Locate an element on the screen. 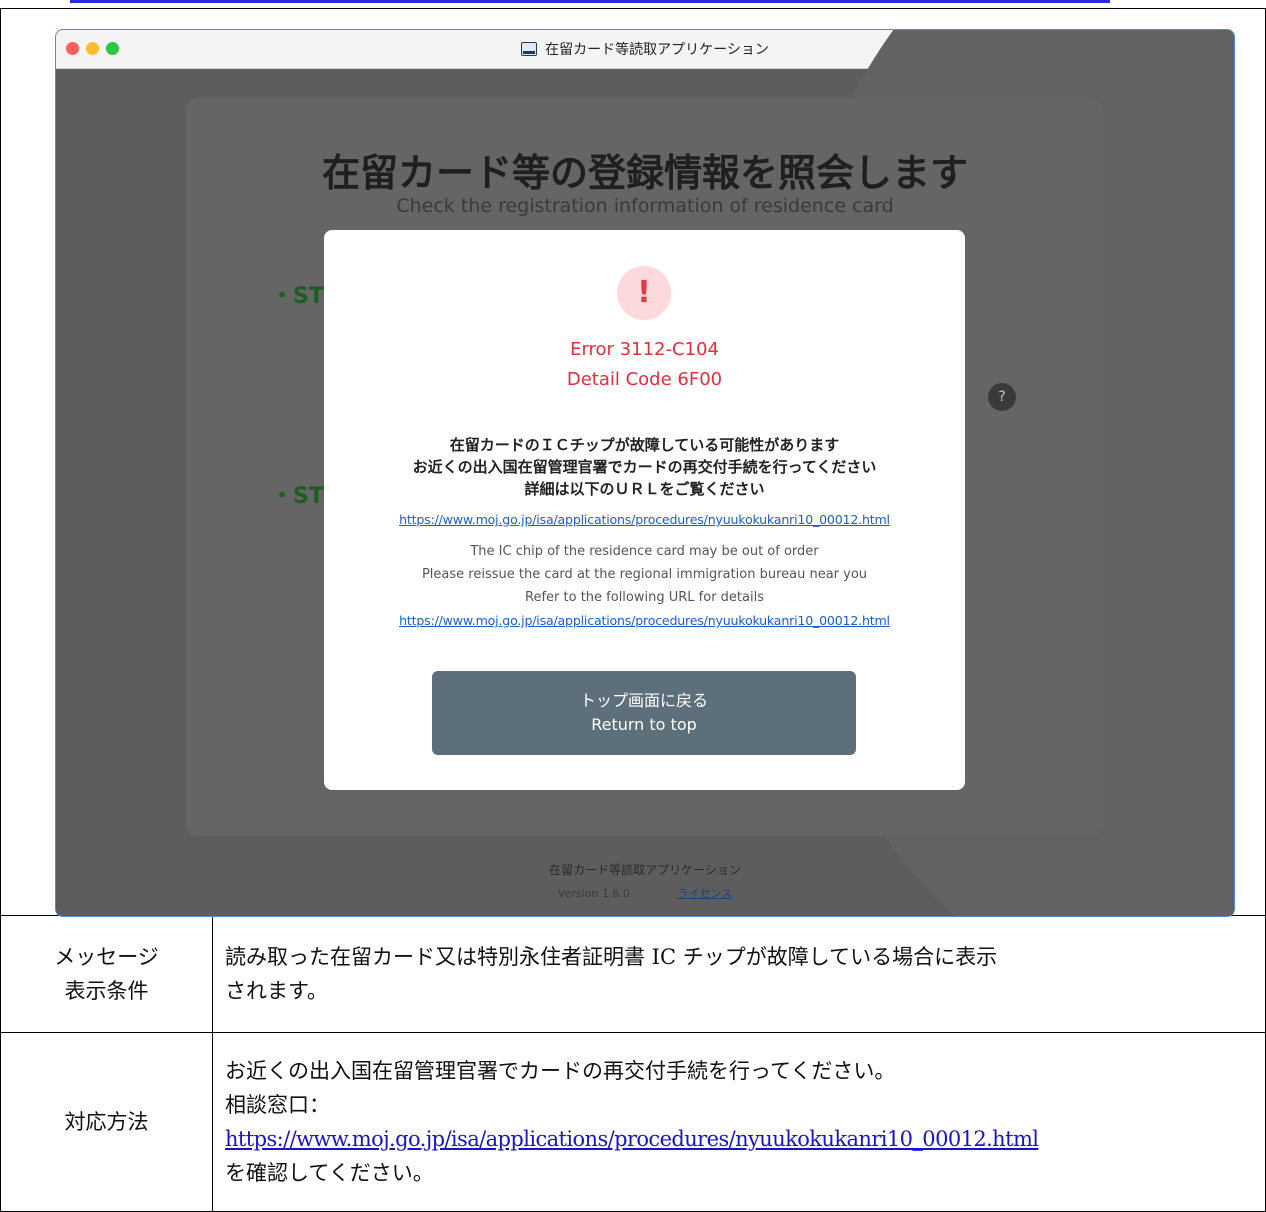 Image resolution: width=1266 pixels, height=1212 pixels. cropped-link-underline is located at coordinates (590, 1).